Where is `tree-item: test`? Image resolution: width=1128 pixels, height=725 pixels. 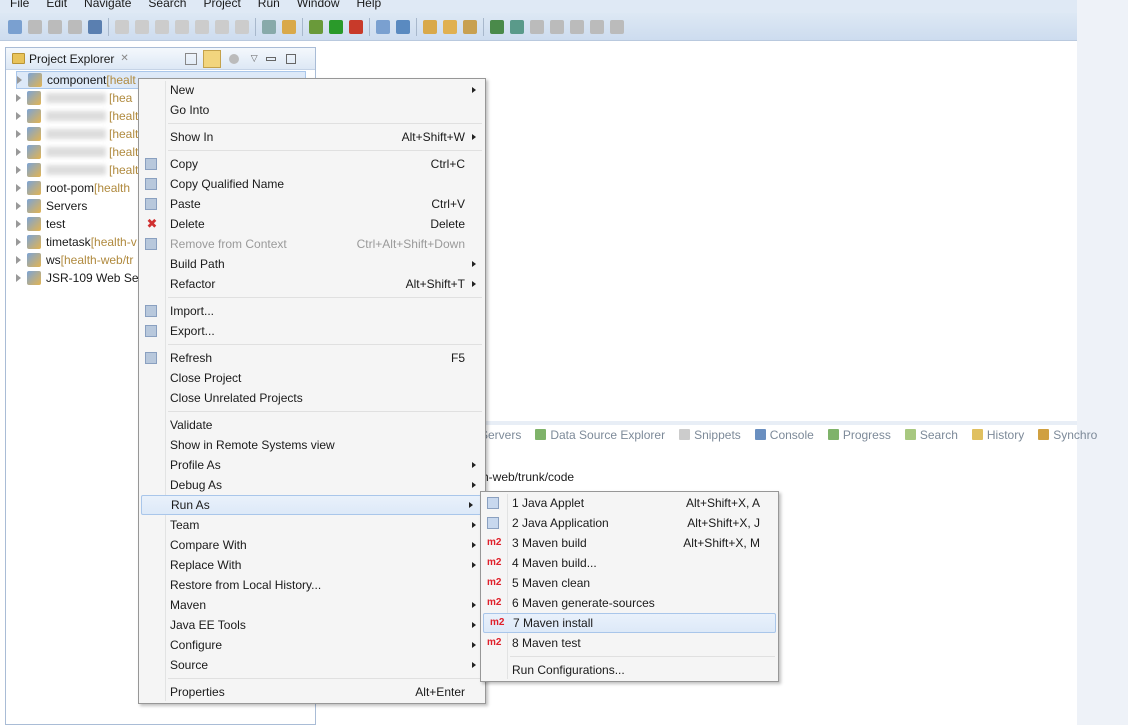 tree-item: test is located at coordinates (40, 224).